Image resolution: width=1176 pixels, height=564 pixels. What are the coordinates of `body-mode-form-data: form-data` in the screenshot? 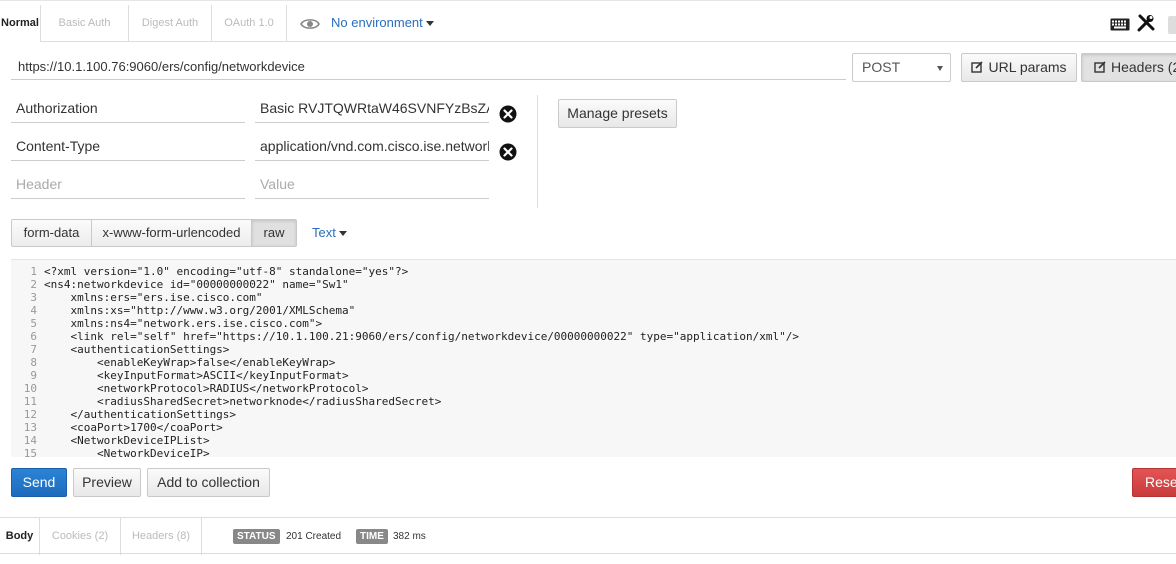 It's located at (51, 233).